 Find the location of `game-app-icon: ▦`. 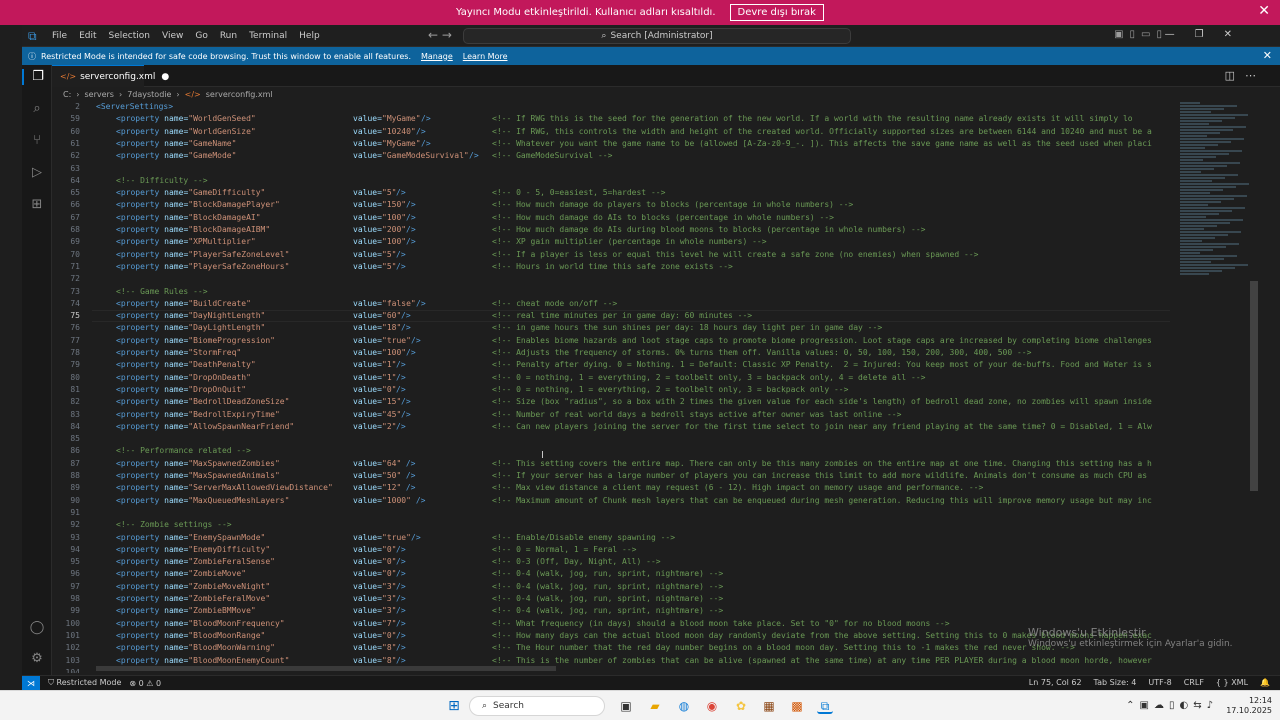

game-app-icon: ▦ is located at coordinates (769, 706).